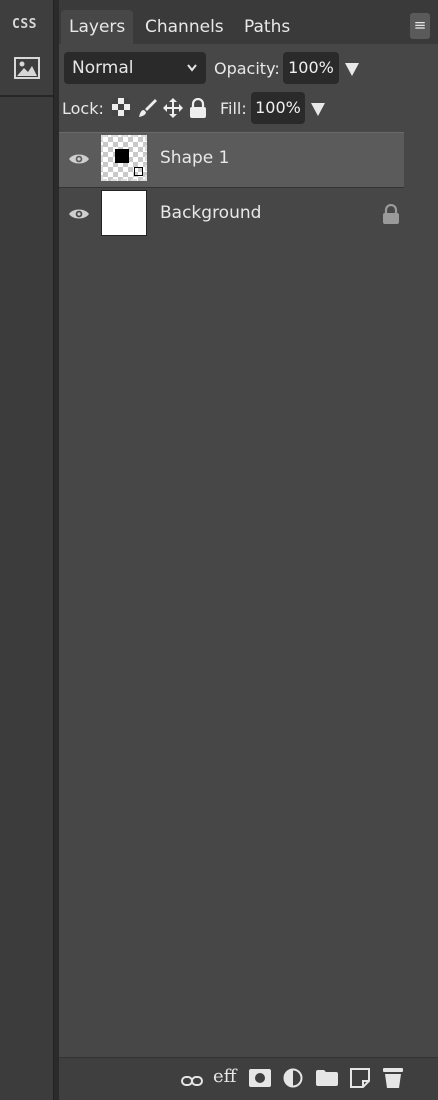  Describe the element at coordinates (103, 68) in the screenshot. I see `blend-mode-value: Normal` at that location.